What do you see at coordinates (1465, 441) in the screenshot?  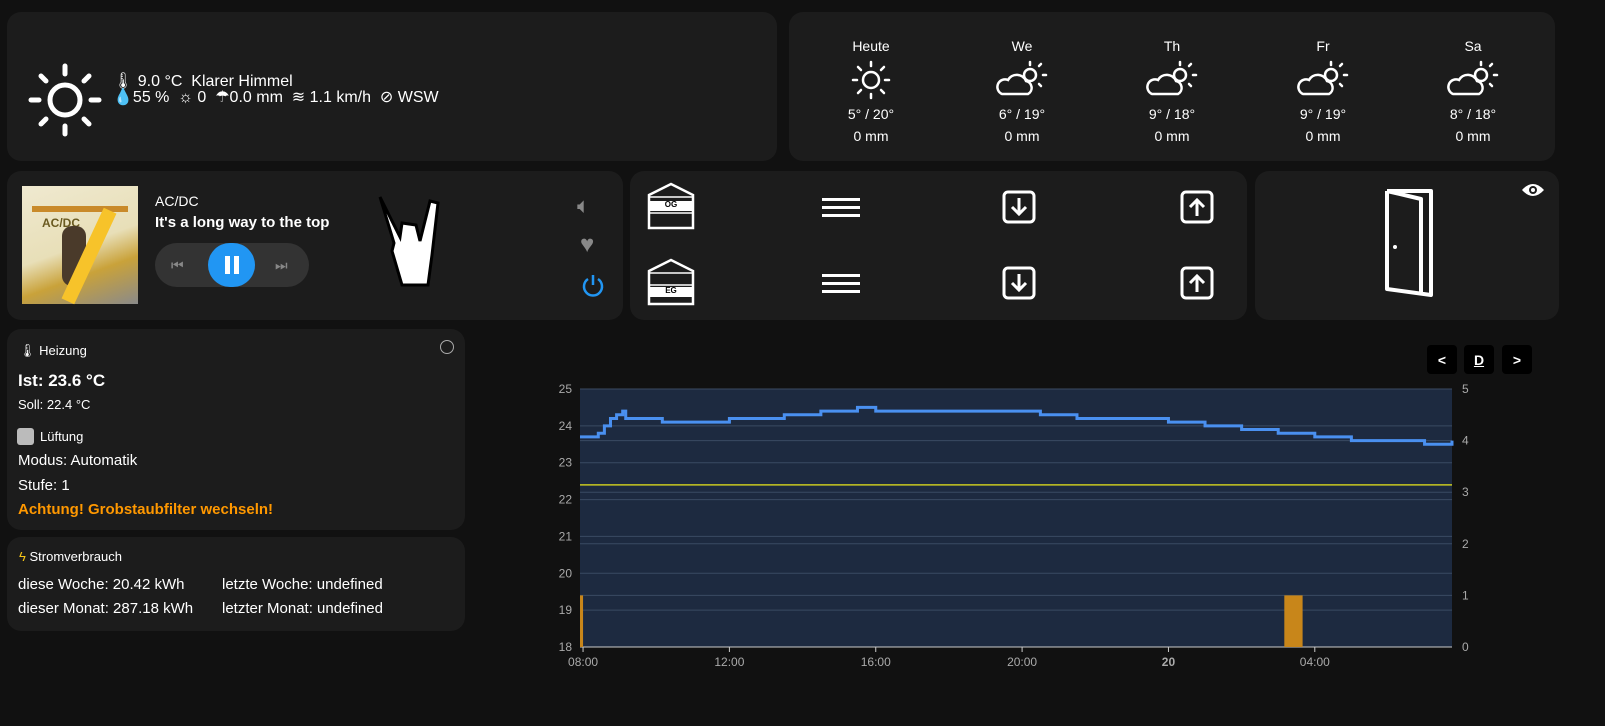 I see `y-right-tick-label: 4` at bounding box center [1465, 441].